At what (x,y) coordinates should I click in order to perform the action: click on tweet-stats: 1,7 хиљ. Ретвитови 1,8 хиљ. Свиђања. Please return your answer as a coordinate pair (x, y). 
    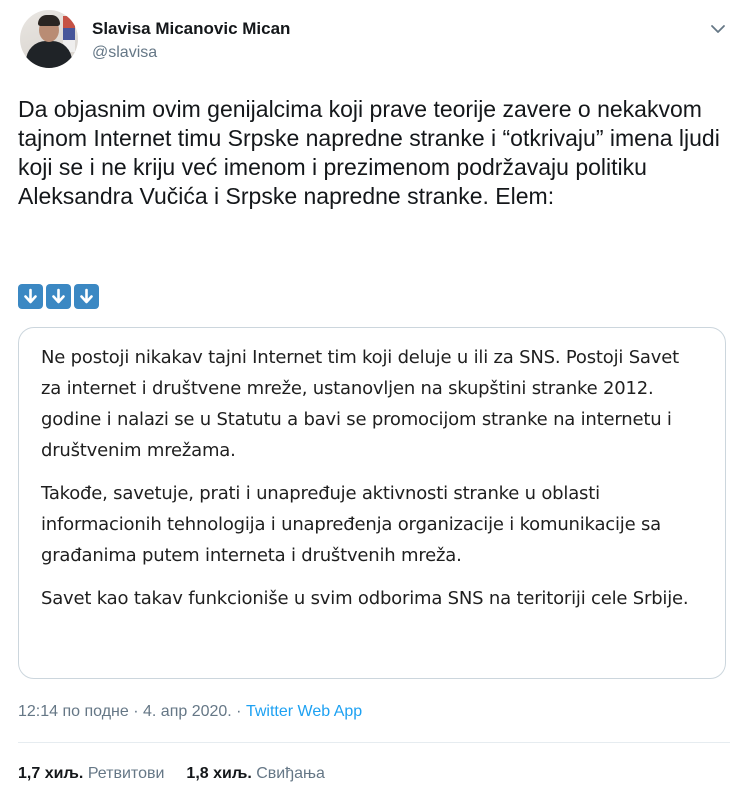
    Looking at the image, I should click on (171, 774).